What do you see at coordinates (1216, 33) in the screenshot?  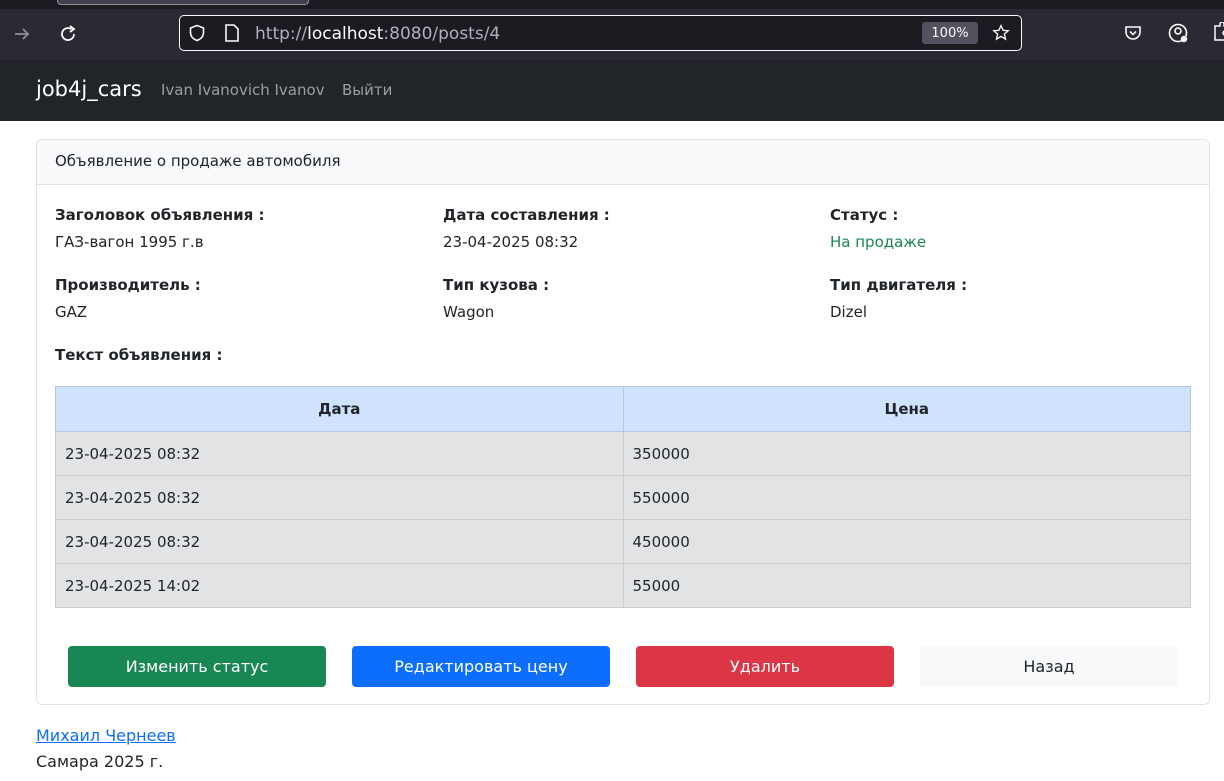 I see `extensions-icon` at bounding box center [1216, 33].